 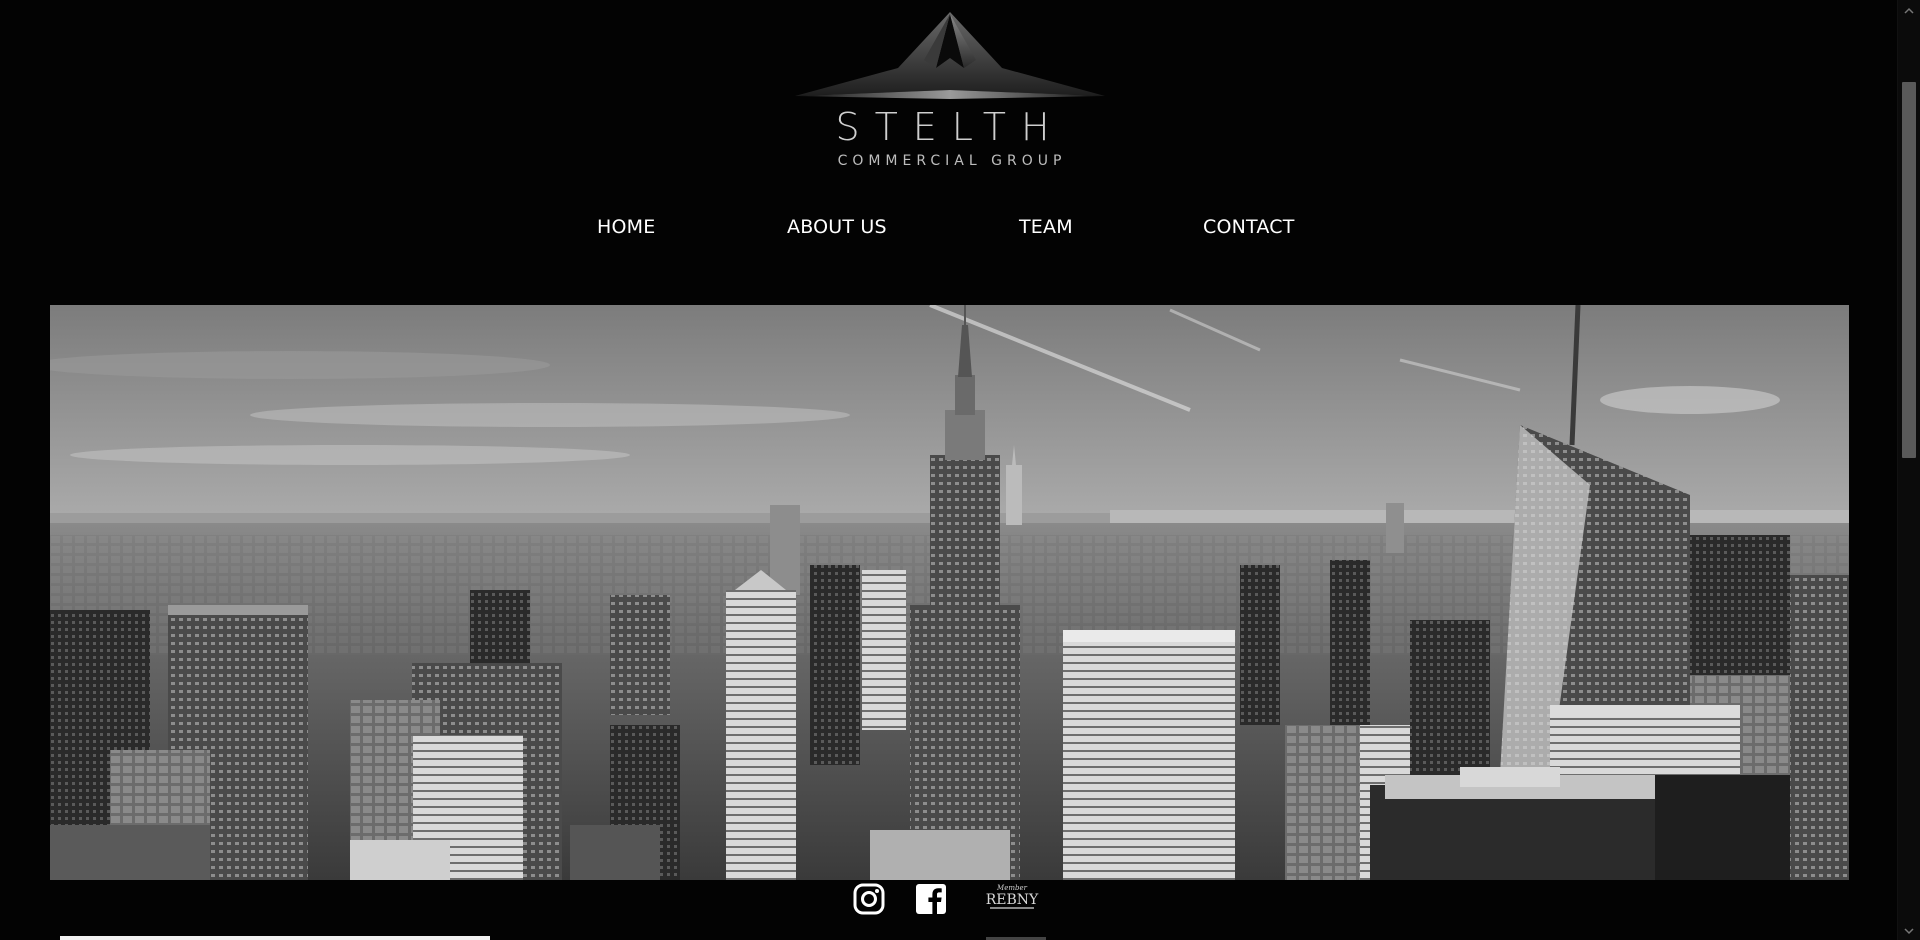 I want to click on scroll-up-arrow-icon, so click(x=1909, y=11).